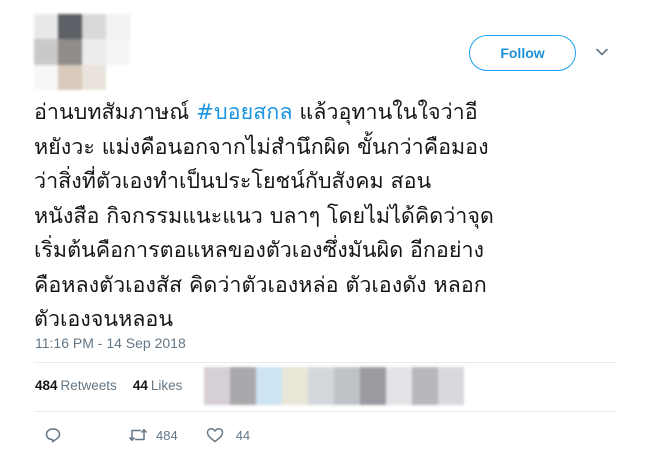 Image resolution: width=650 pixels, height=468 pixels. Describe the element at coordinates (140, 385) in the screenshot. I see `likes-count: 44` at that location.